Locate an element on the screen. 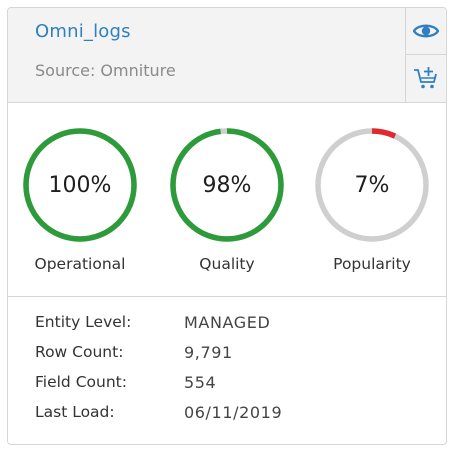 This screenshot has width=454, height=453. operational-label: Operational is located at coordinates (80, 264).